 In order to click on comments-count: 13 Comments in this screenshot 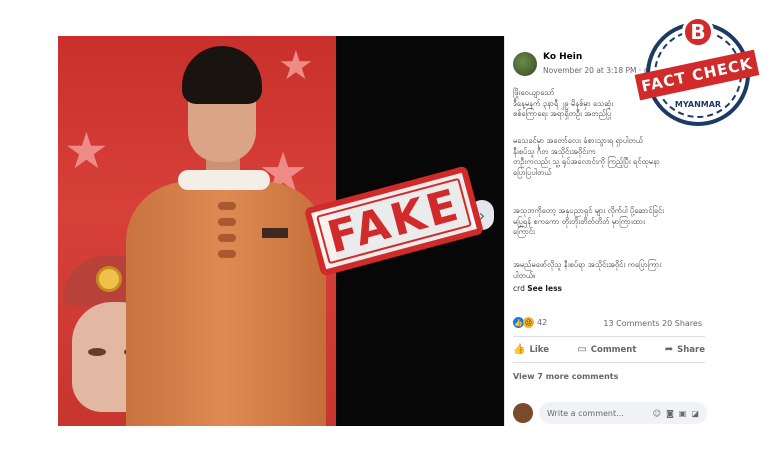, I will do `click(631, 323)`.